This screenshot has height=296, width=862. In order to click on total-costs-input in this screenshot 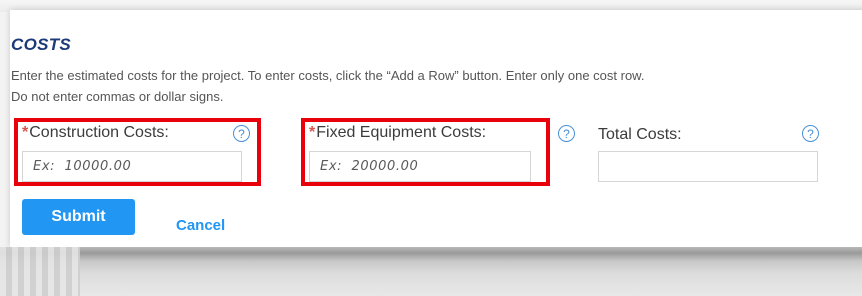, I will do `click(708, 166)`.